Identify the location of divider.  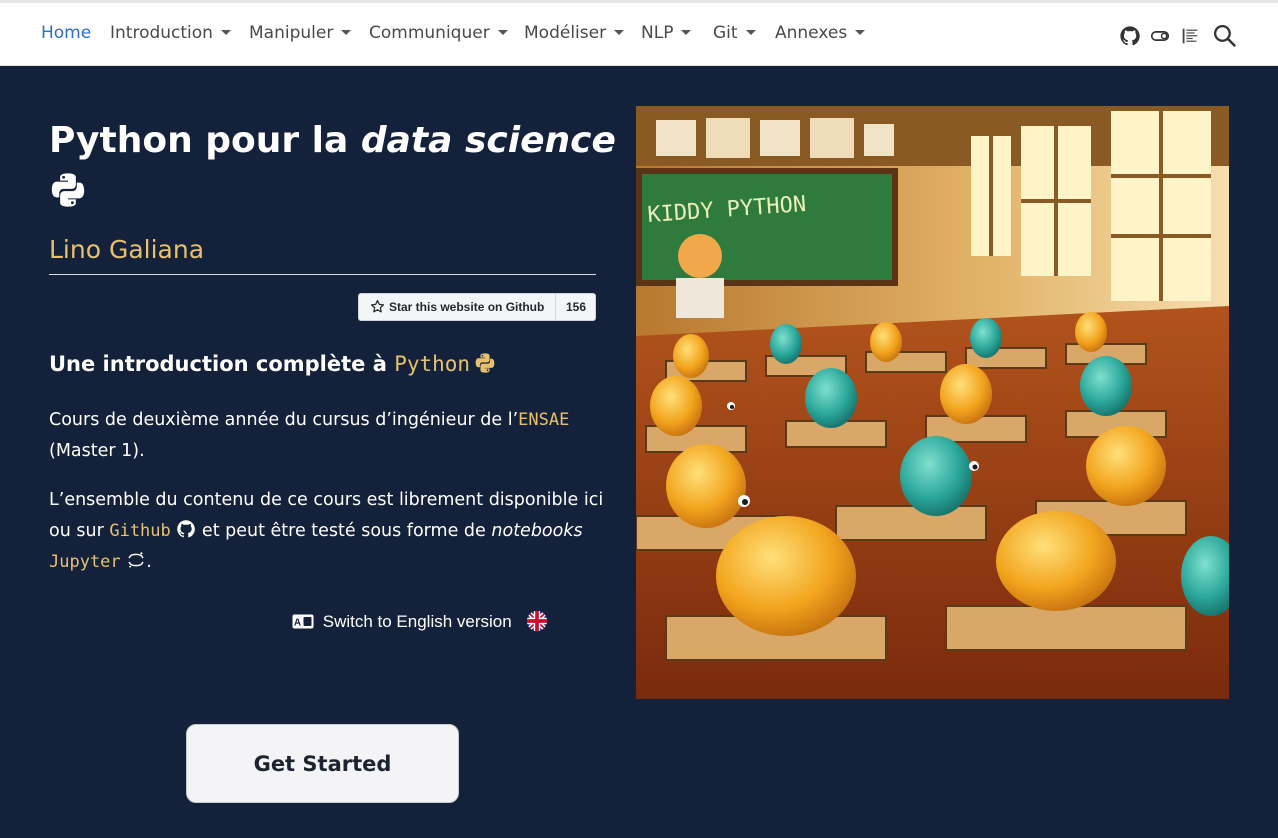
(322, 274).